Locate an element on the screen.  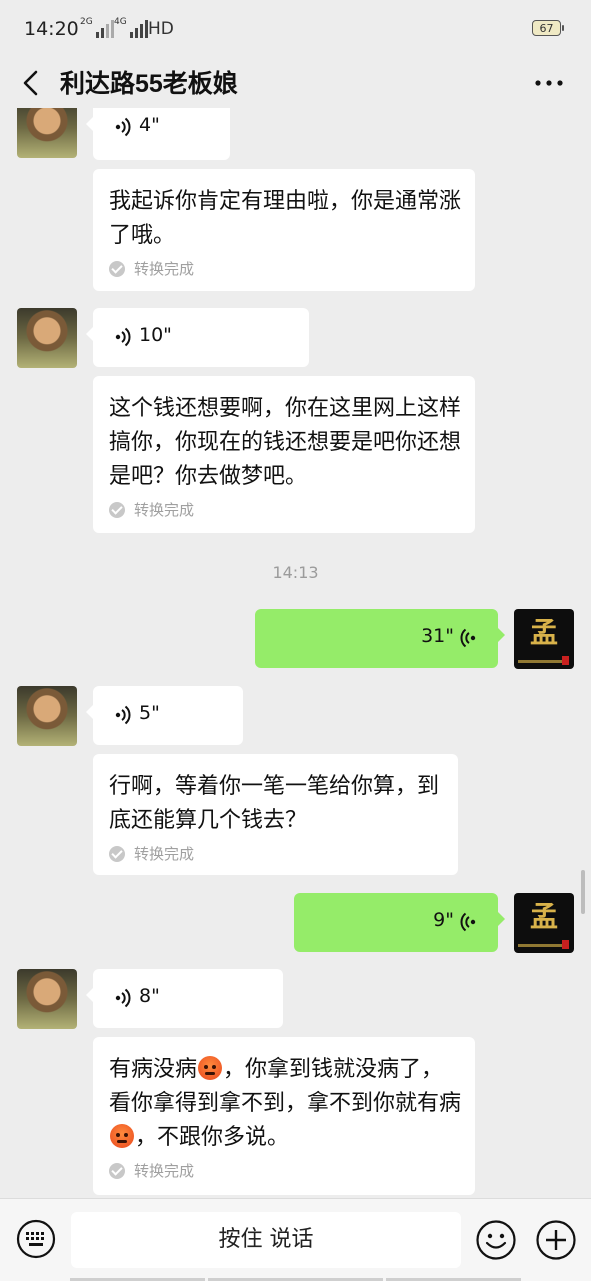
voice-message: 4" is located at coordinates (158, 134).